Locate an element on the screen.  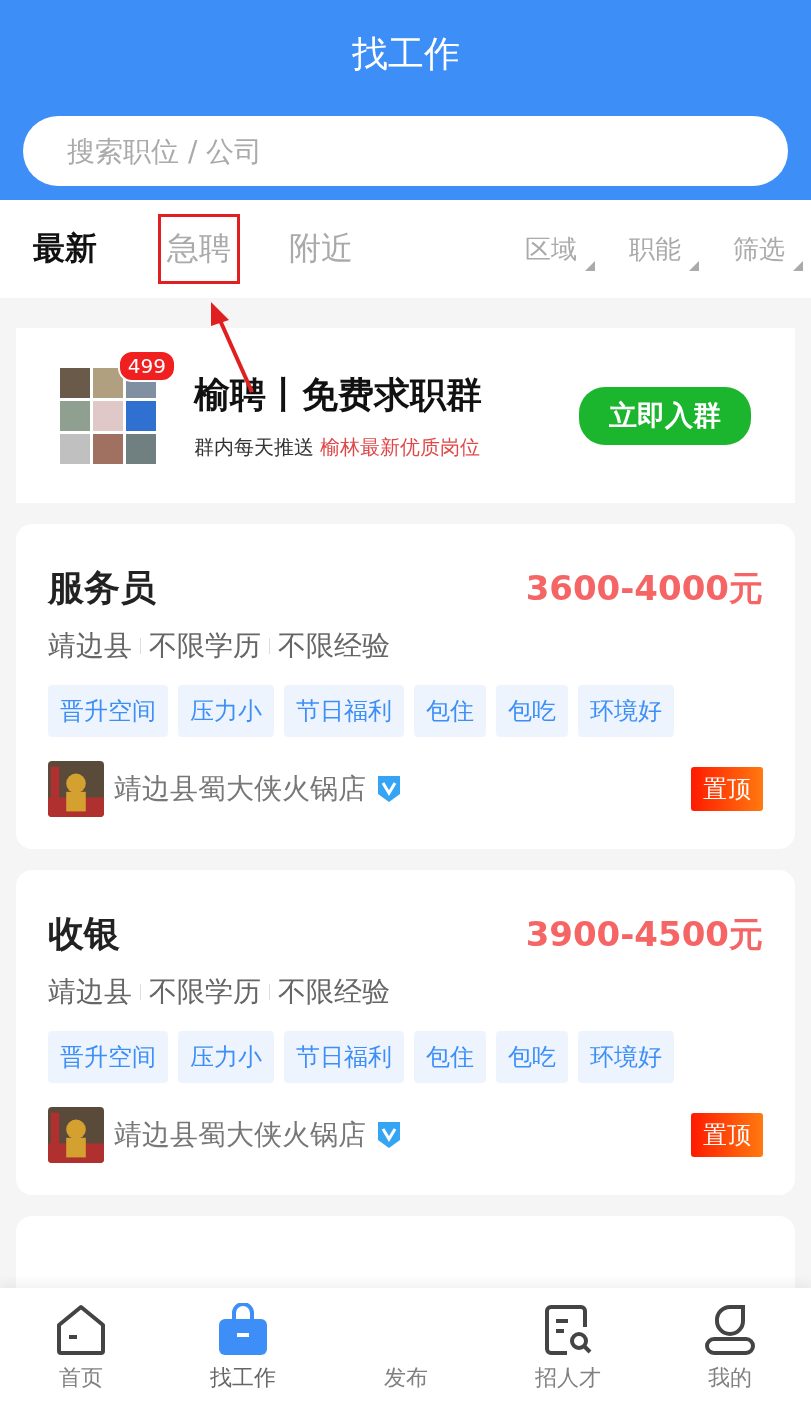
banner-subtitle: 群内每天推送 榆林最新优质岗位 is located at coordinates (338, 447).